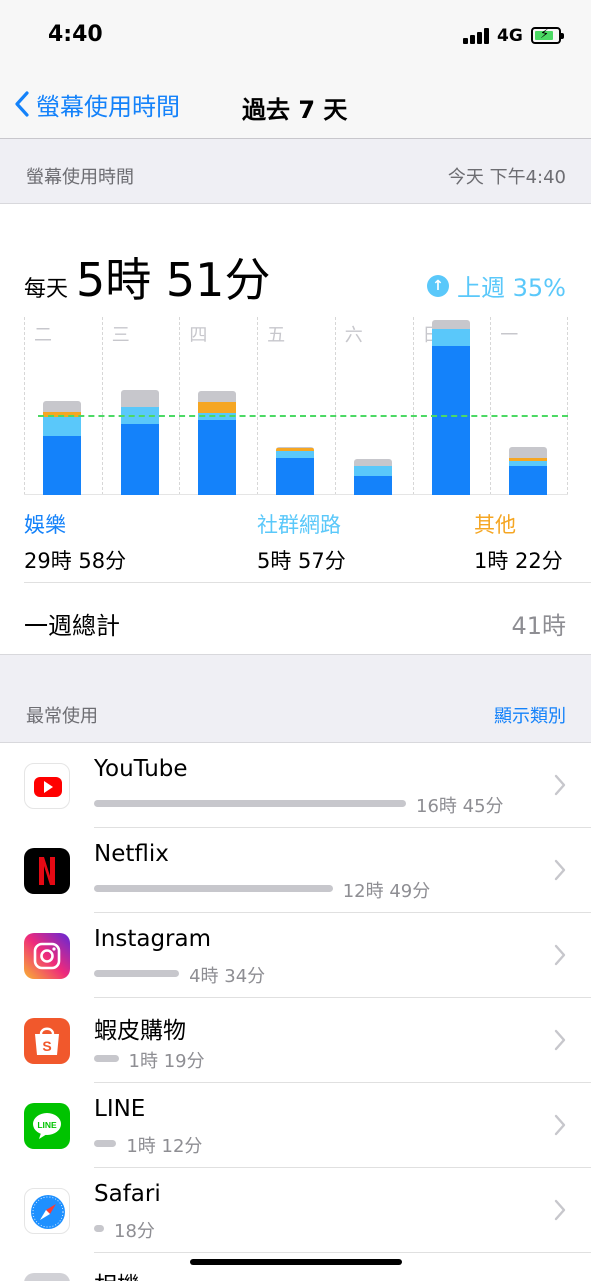 Image resolution: width=591 pixels, height=1281 pixels. I want to click on app-time: 4時 34分, so click(227, 976).